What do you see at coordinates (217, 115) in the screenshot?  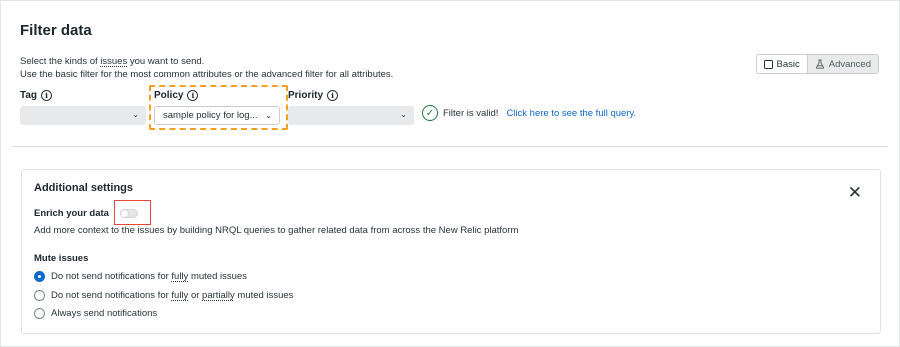 I see `policy-select: sample policy for log... ⌄` at bounding box center [217, 115].